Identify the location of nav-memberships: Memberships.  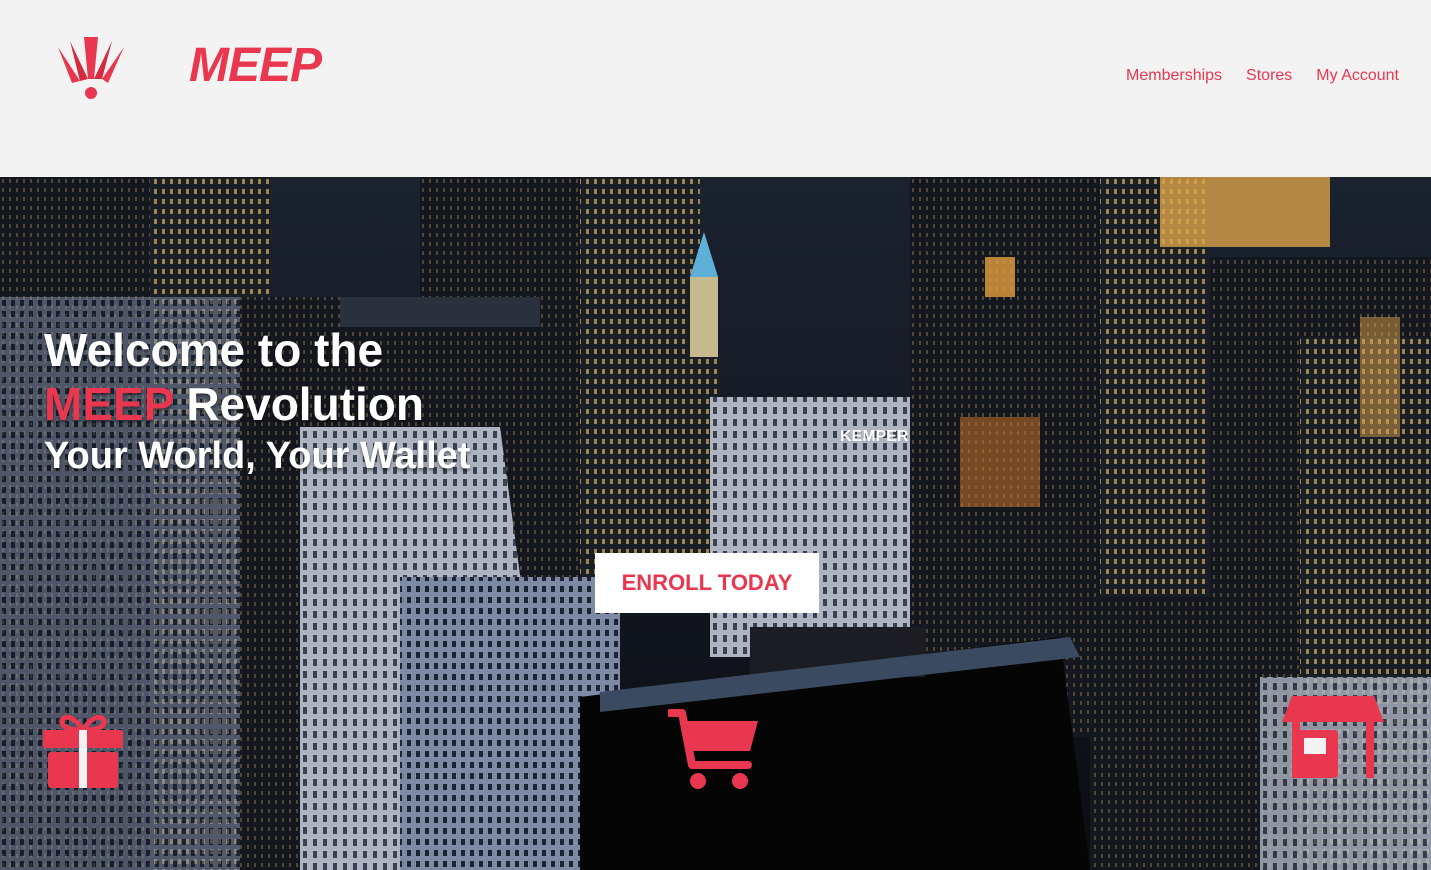
(1174, 76).